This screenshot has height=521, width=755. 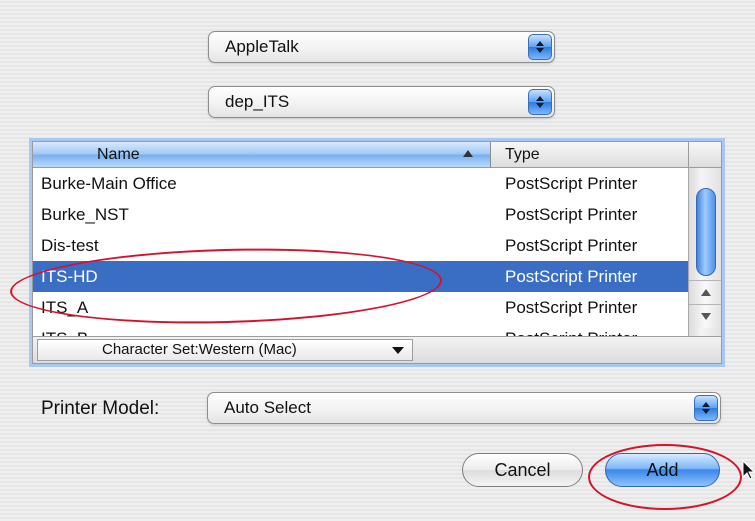 I want to click on zone-popup-value: dep_ITS, so click(x=257, y=101).